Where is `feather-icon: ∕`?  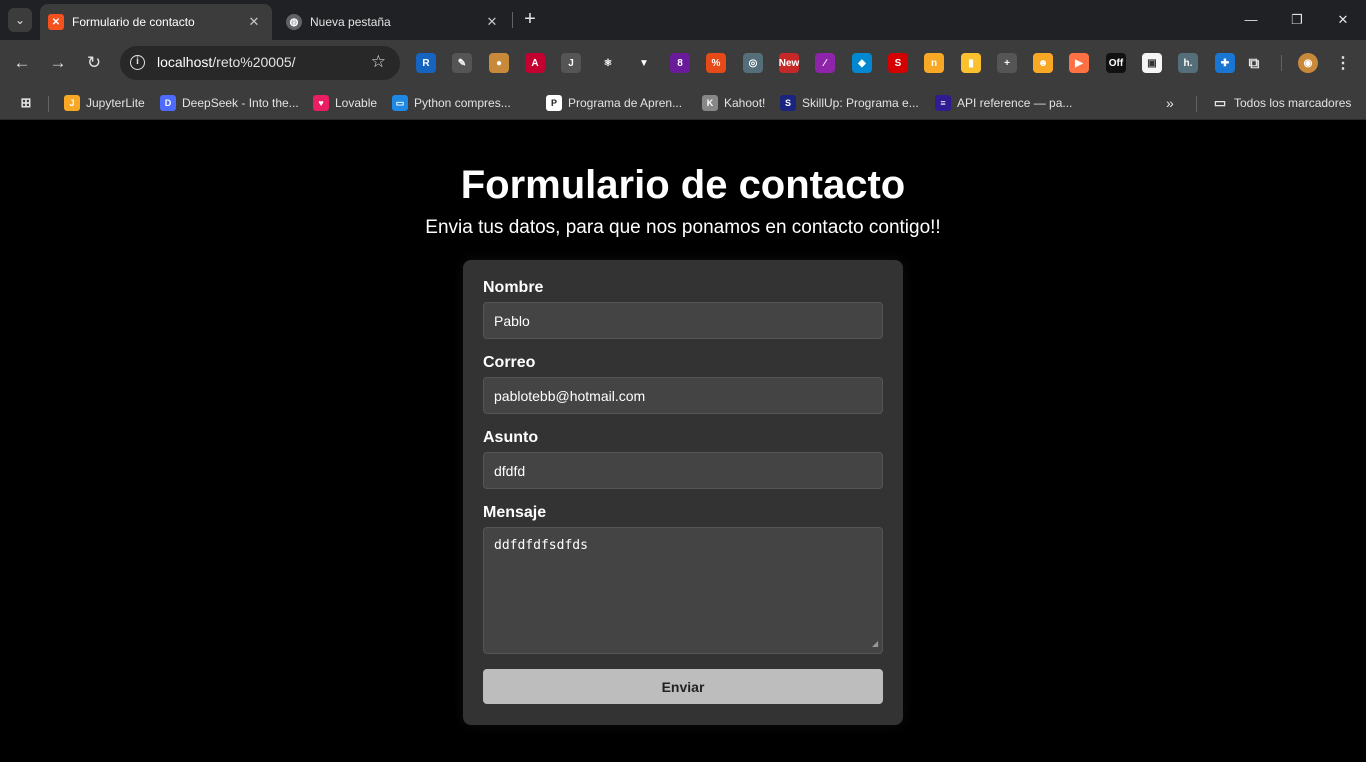
feather-icon: ∕ is located at coordinates (825, 63).